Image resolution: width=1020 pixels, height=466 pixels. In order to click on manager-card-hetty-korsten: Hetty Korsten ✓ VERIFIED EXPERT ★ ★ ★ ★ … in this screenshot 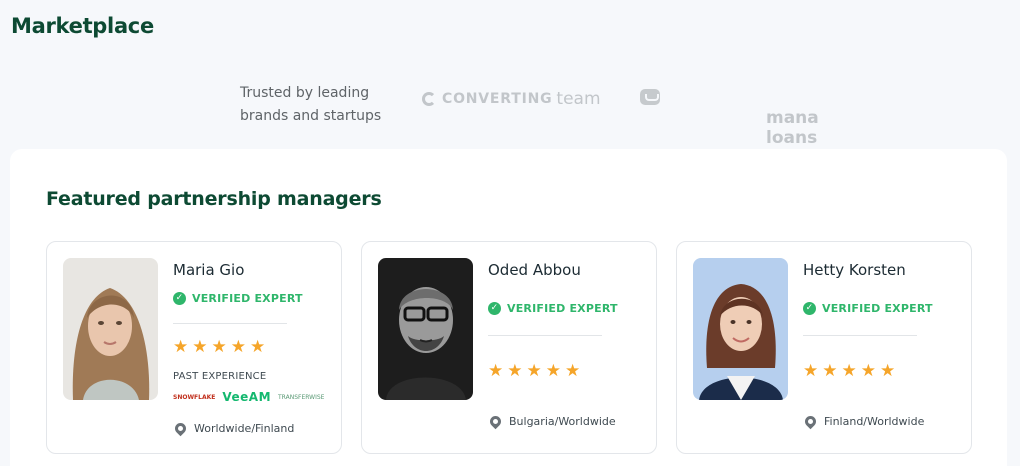, I will do `click(824, 347)`.